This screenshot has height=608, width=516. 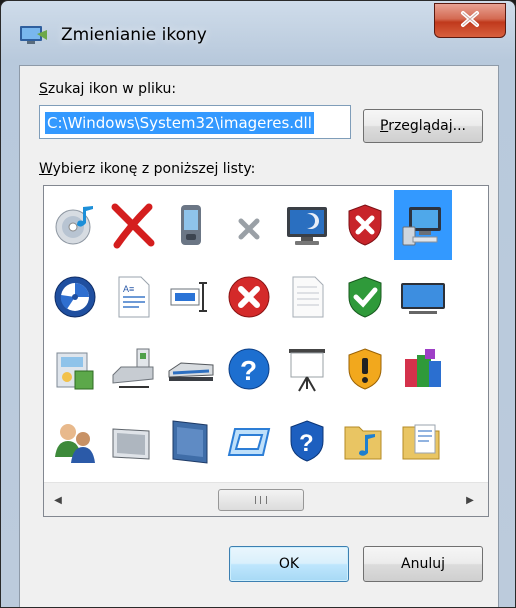 What do you see at coordinates (423, 297) in the screenshot?
I see `widescreen-monitor-icon` at bounding box center [423, 297].